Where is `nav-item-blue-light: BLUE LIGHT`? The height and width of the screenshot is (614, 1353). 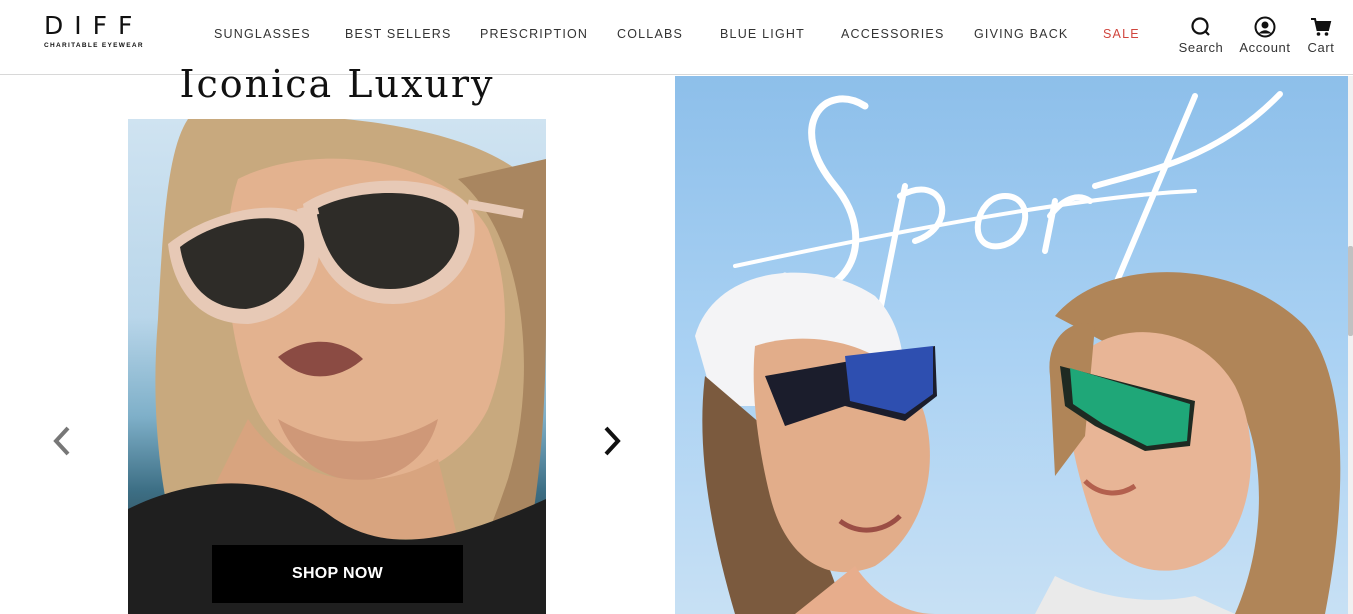 nav-item-blue-light: BLUE LIGHT is located at coordinates (762, 34).